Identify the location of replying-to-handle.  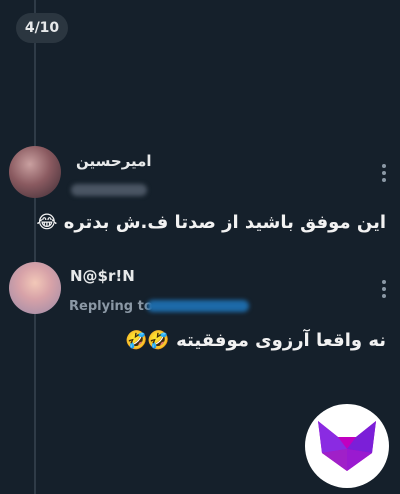
(198, 306).